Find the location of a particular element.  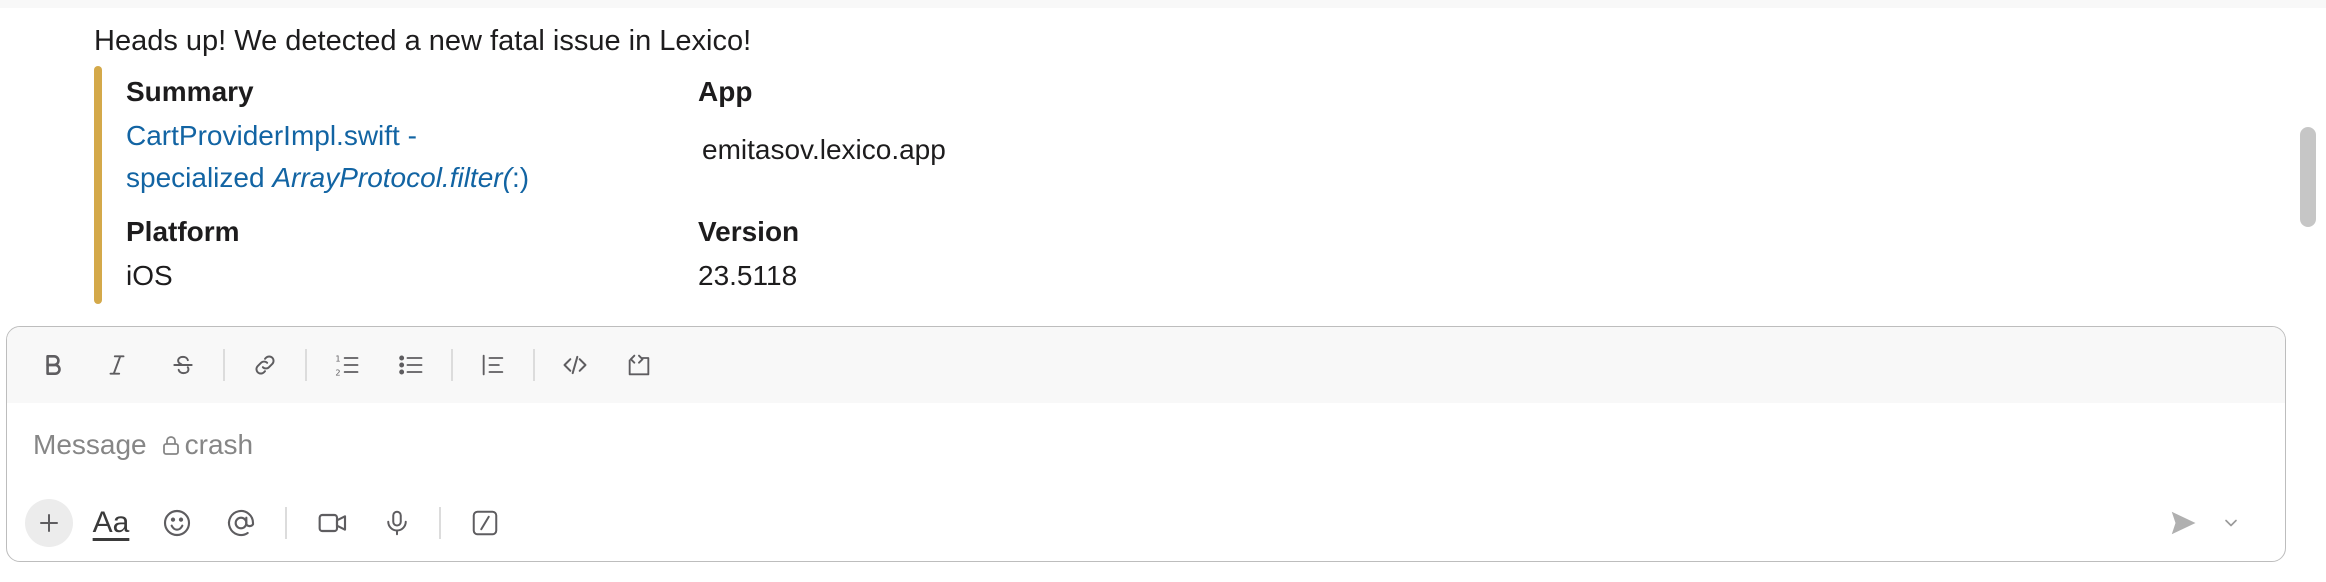

code-icon is located at coordinates (575, 365).